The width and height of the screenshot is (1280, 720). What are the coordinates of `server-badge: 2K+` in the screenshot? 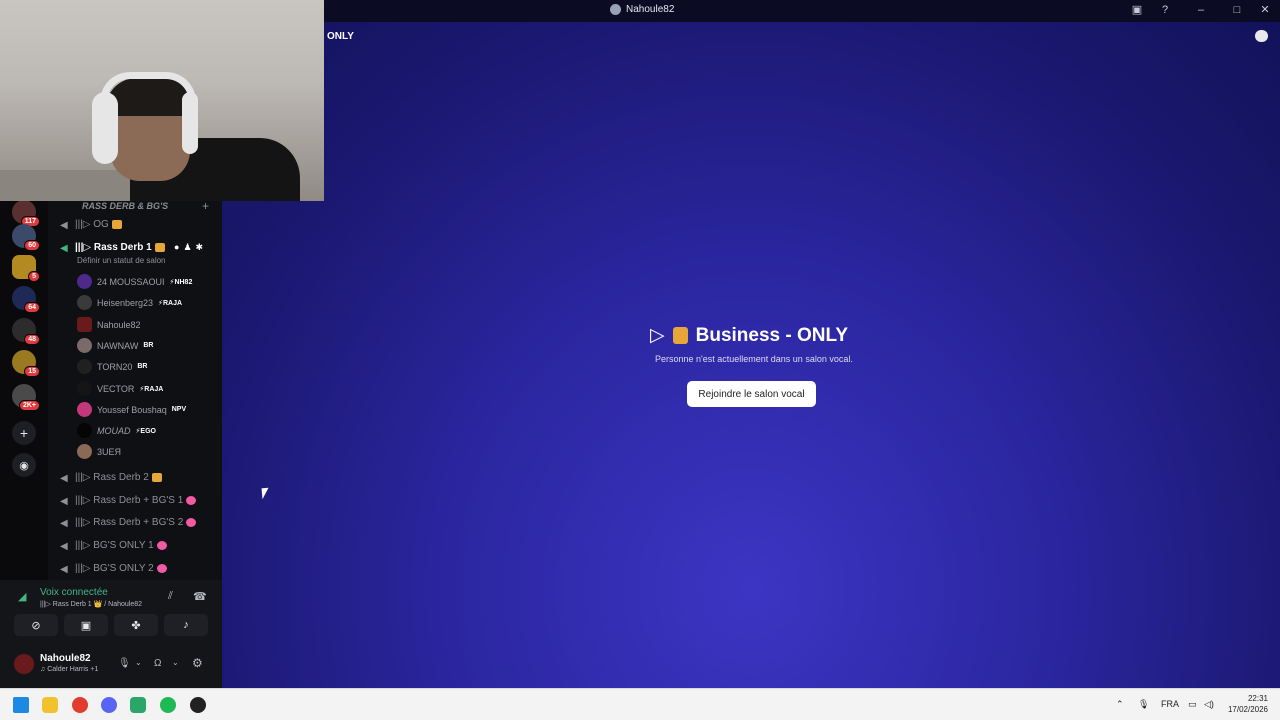 It's located at (29, 405).